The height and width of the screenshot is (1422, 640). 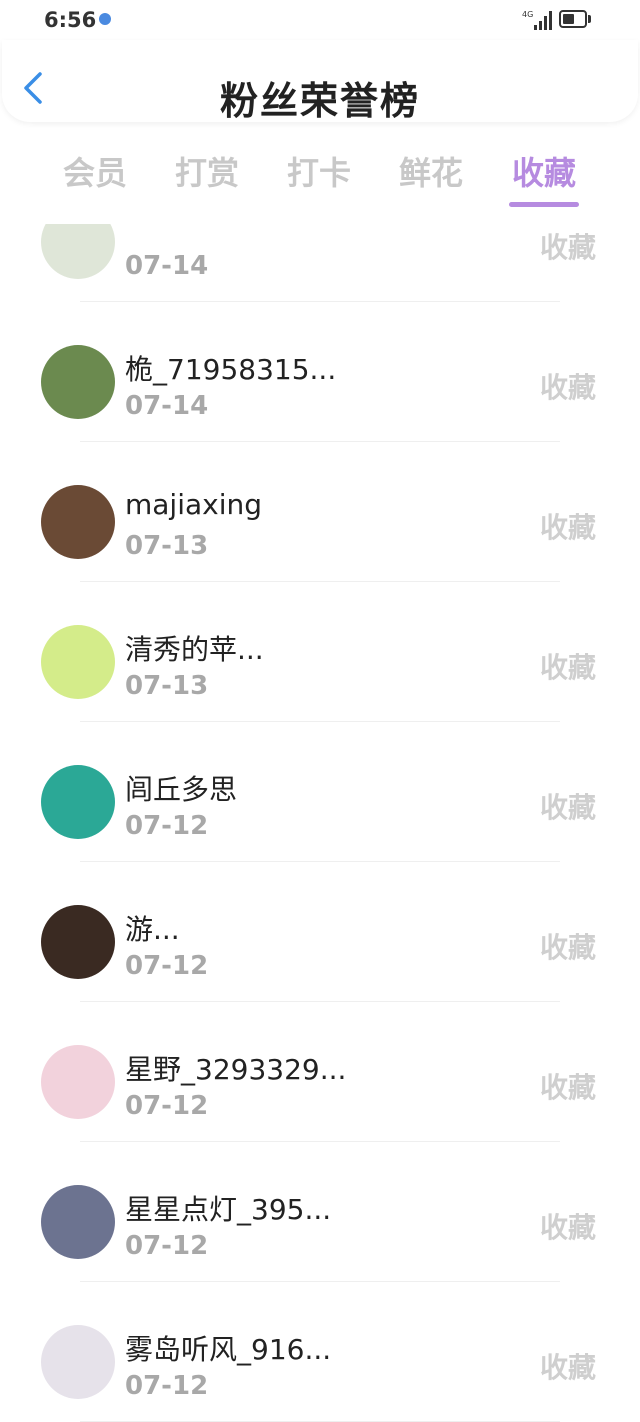 I want to click on signal-icon: 4G, so click(x=537, y=20).